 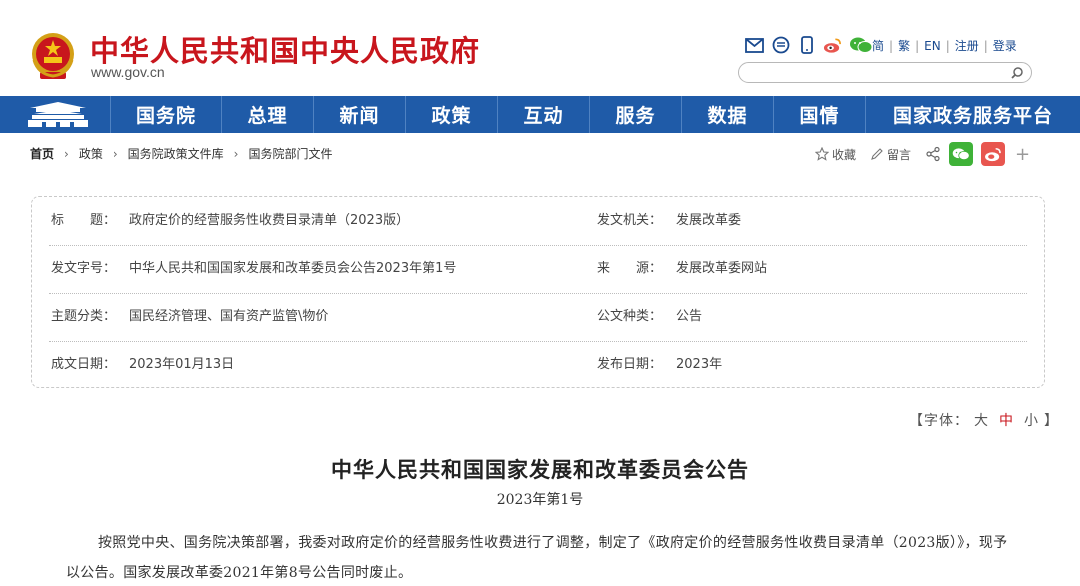 I want to click on font-size-large: 大, so click(x=981, y=420).